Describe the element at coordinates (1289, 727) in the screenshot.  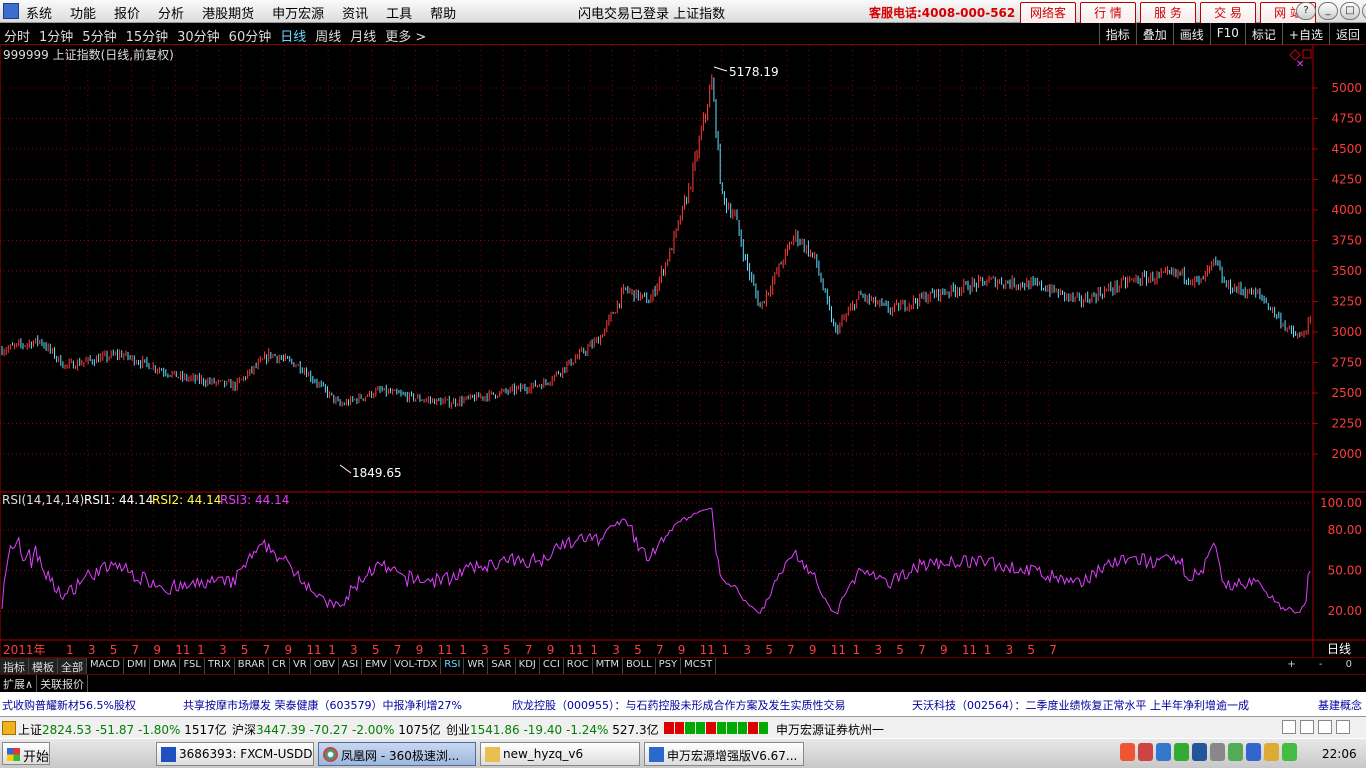
I see `window-toggle-icon` at that location.